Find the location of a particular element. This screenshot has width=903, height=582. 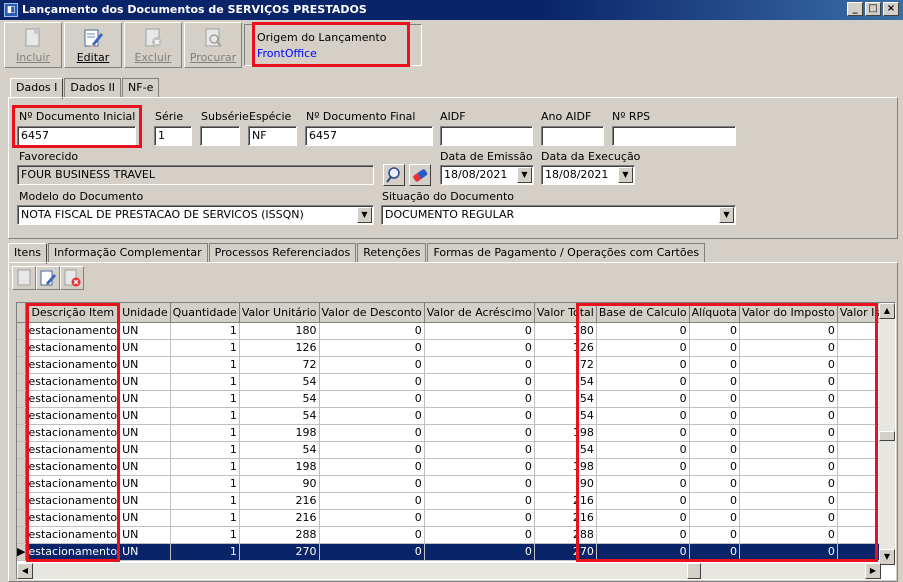

column-header: Valor de Acréscimo is located at coordinates (479, 313).